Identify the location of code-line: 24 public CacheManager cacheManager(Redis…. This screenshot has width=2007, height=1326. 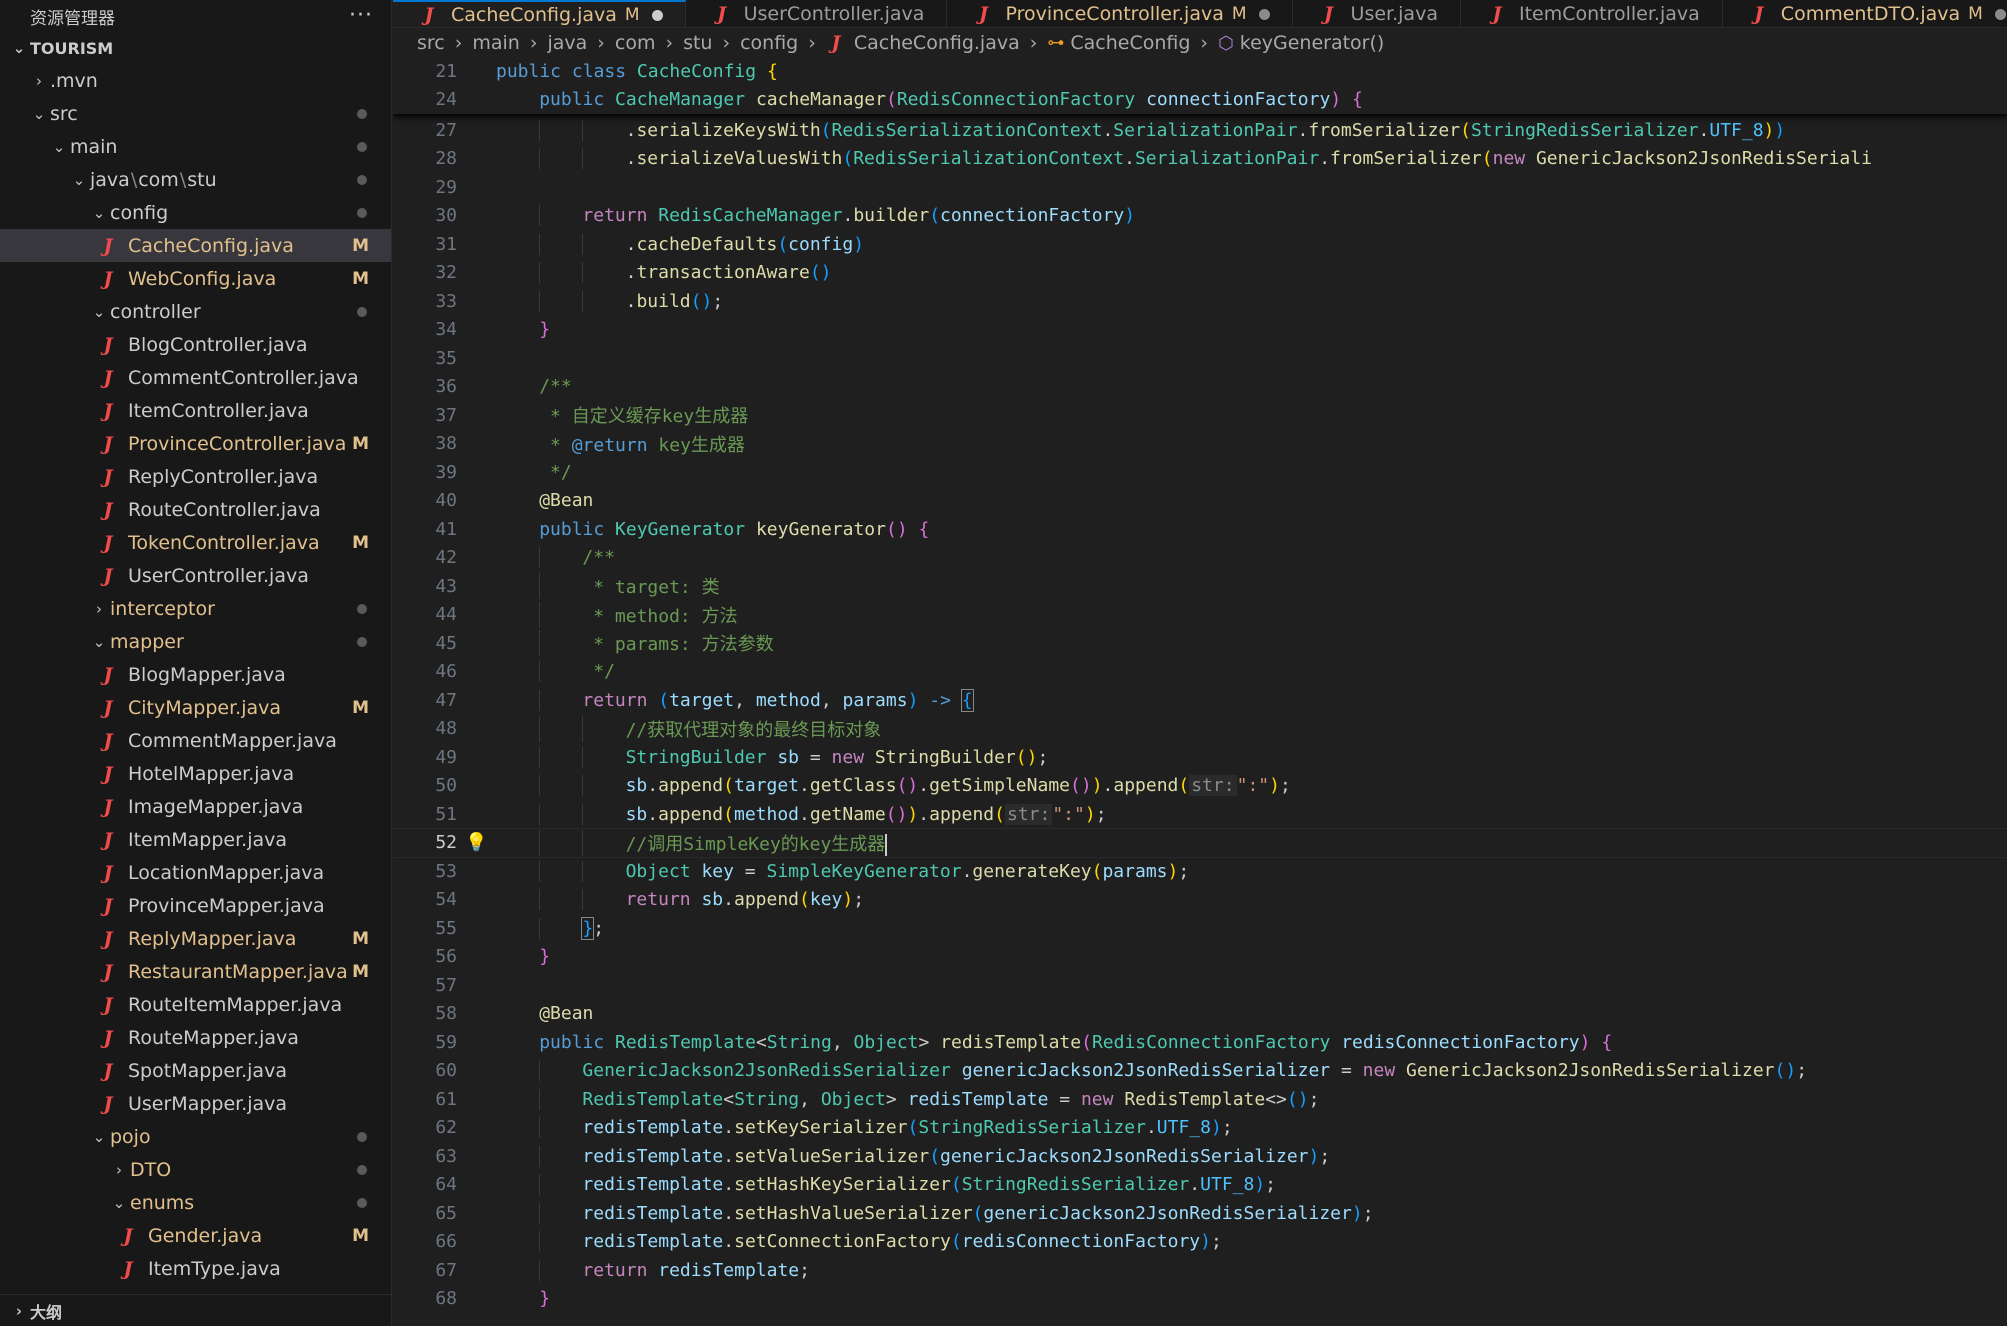
(1200, 100).